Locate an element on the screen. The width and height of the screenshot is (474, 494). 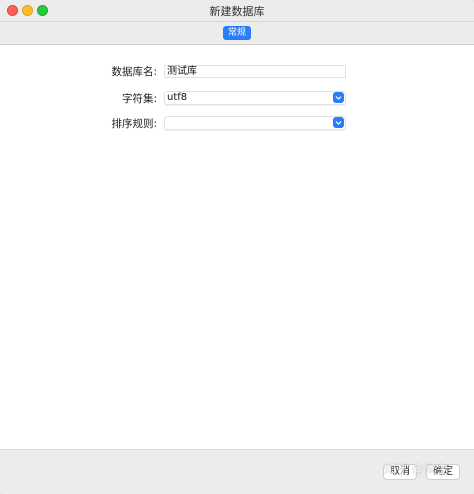
charset-select: utf8 is located at coordinates (255, 98).